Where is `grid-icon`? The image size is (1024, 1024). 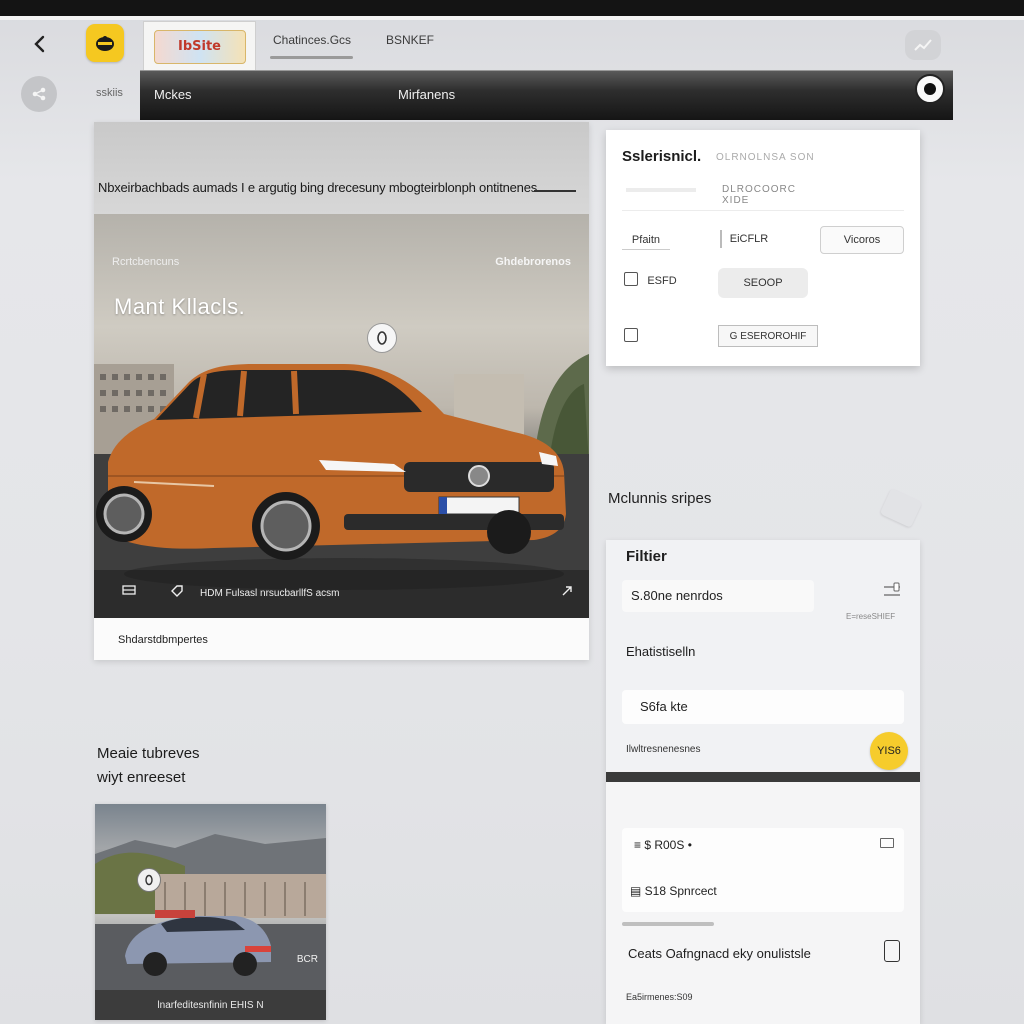 grid-icon is located at coordinates (129, 590).